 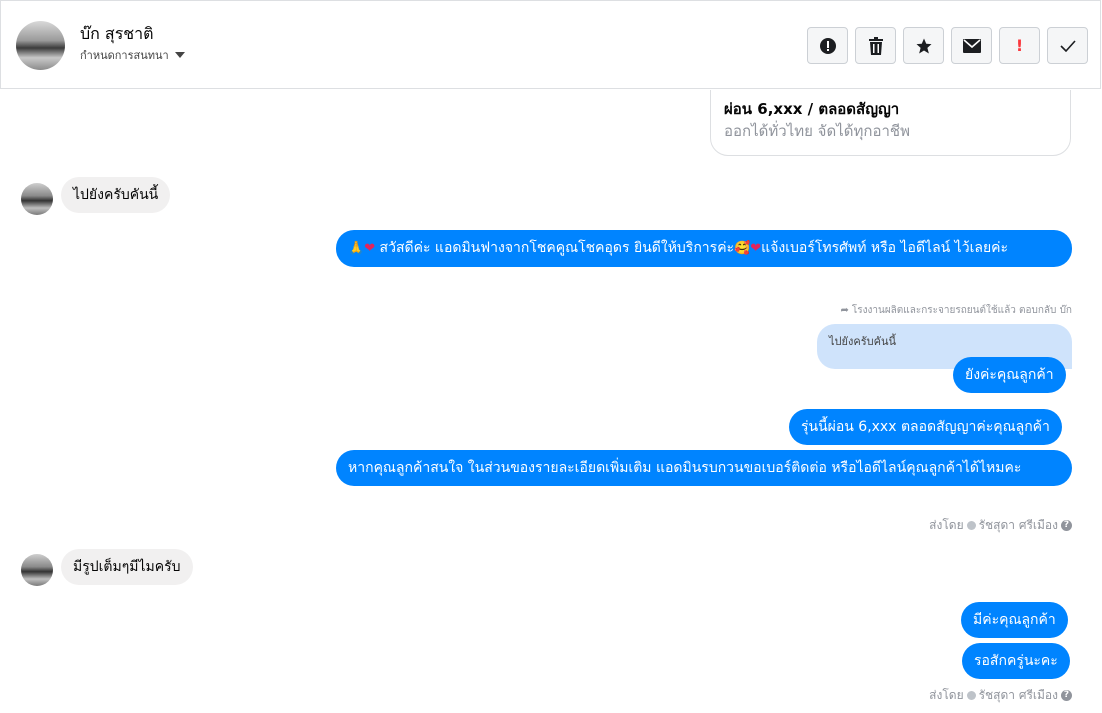 I want to click on caret-down-icon, so click(x=179, y=55).